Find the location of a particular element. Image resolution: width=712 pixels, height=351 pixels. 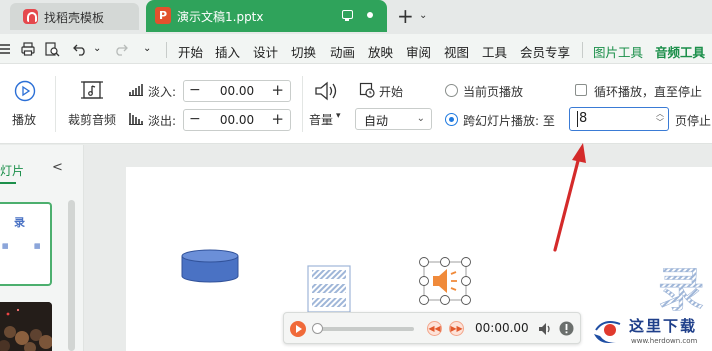

annotation-arrow is located at coordinates (569, 197).